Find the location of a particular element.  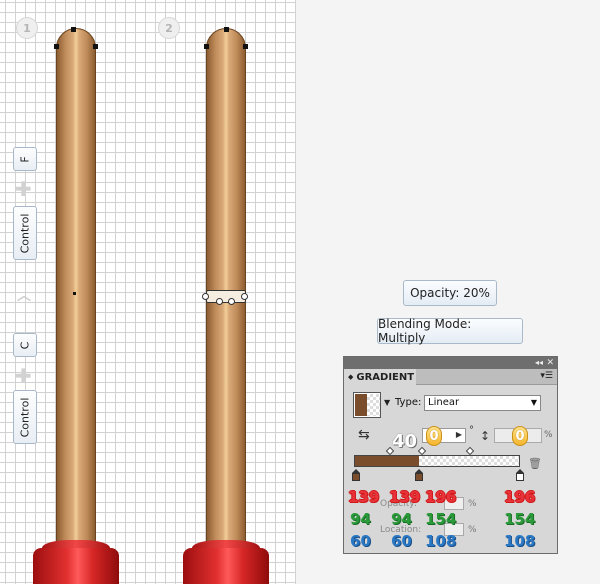

gradient-annotator is located at coordinates (226, 296).